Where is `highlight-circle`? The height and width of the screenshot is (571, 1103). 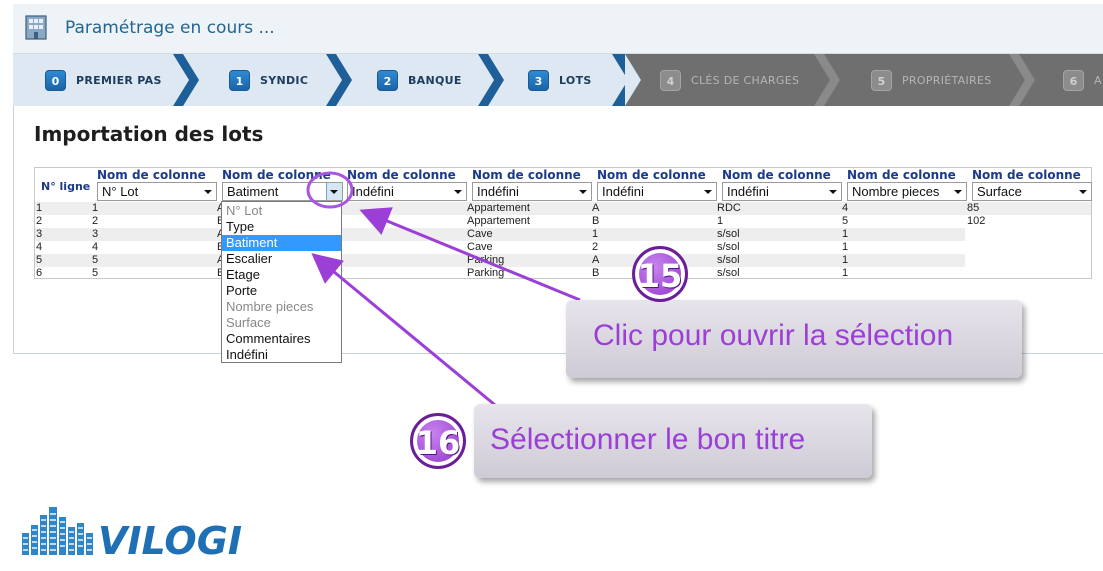 highlight-circle is located at coordinates (330, 190).